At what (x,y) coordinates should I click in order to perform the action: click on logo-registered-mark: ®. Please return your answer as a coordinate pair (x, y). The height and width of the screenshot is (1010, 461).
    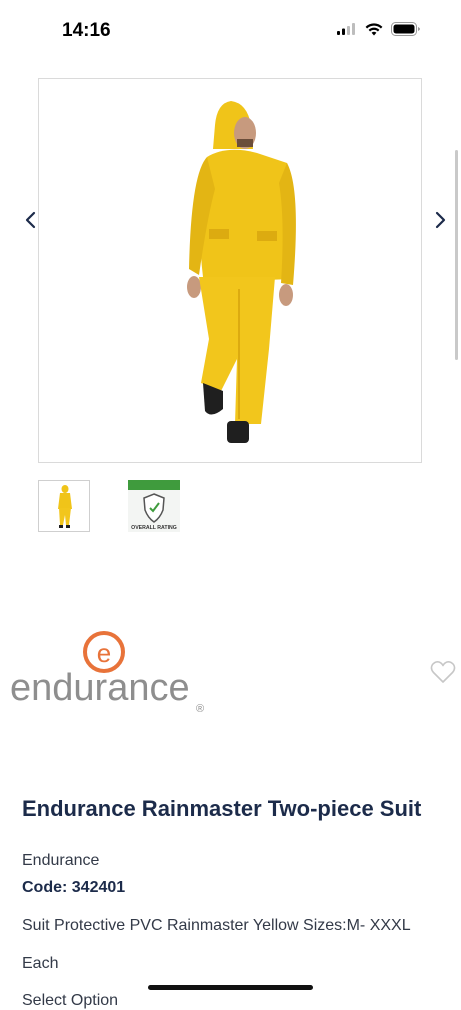
    Looking at the image, I should click on (200, 709).